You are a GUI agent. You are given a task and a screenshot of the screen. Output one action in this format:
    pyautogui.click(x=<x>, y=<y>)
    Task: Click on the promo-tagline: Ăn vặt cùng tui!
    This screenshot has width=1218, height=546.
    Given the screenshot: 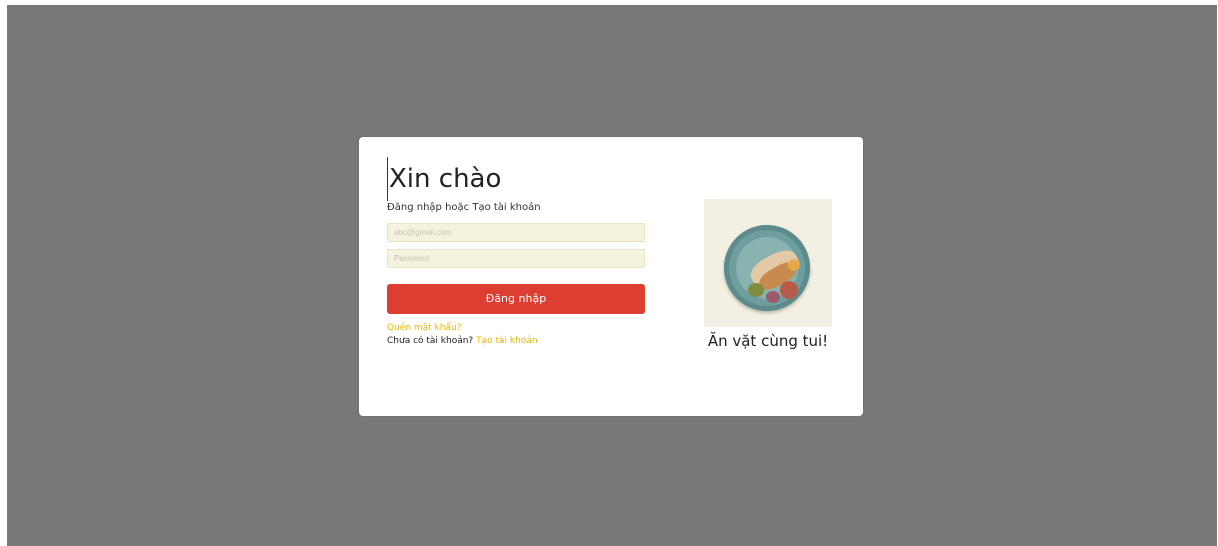 What is the action you would take?
    pyautogui.click(x=768, y=341)
    